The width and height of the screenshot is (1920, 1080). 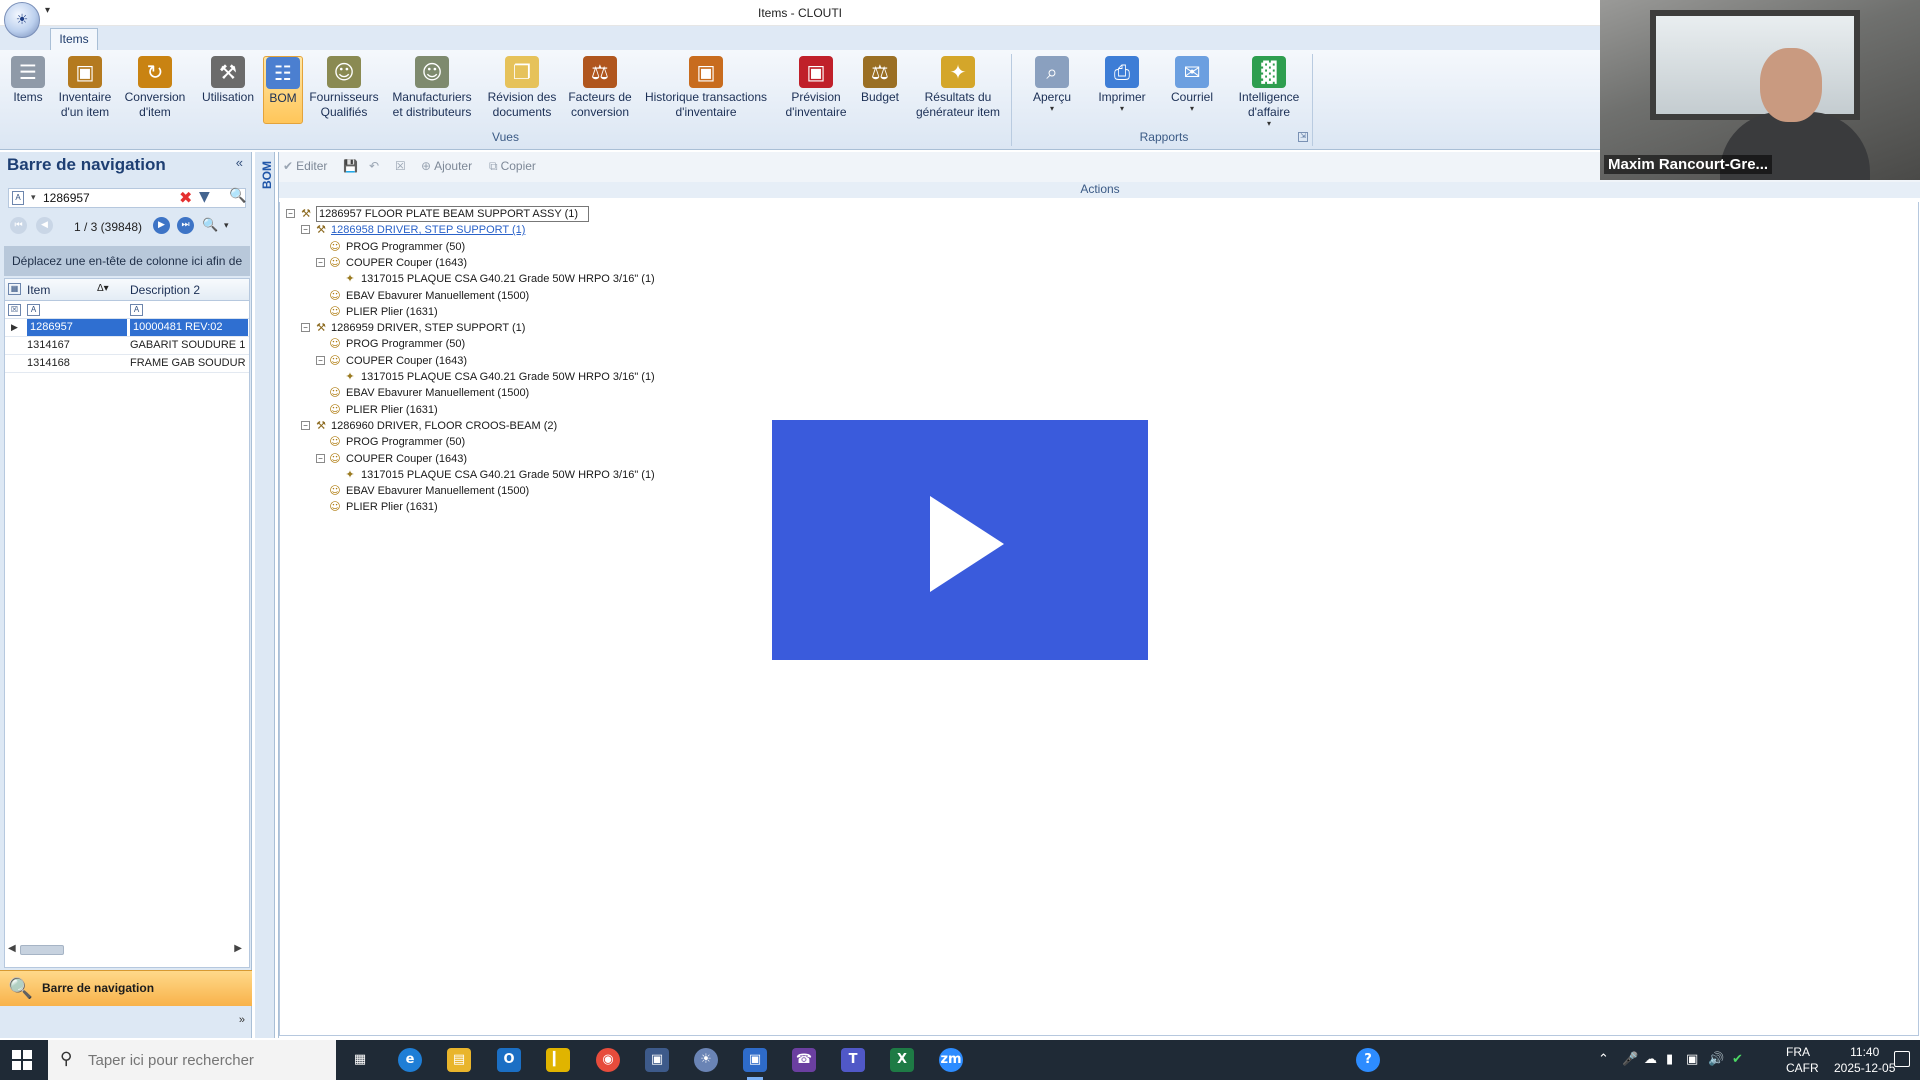 I want to click on ribbon-button-items: ☰ Items, so click(x=28, y=90).